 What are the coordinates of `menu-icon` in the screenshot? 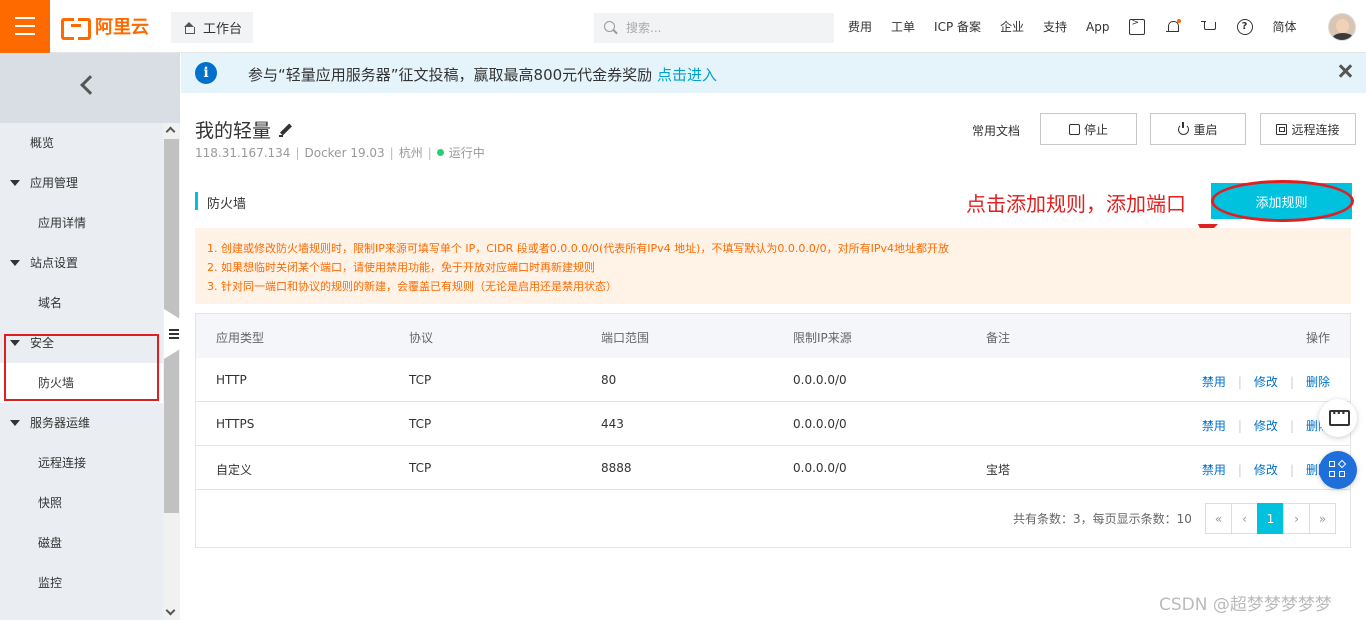 It's located at (25, 26).